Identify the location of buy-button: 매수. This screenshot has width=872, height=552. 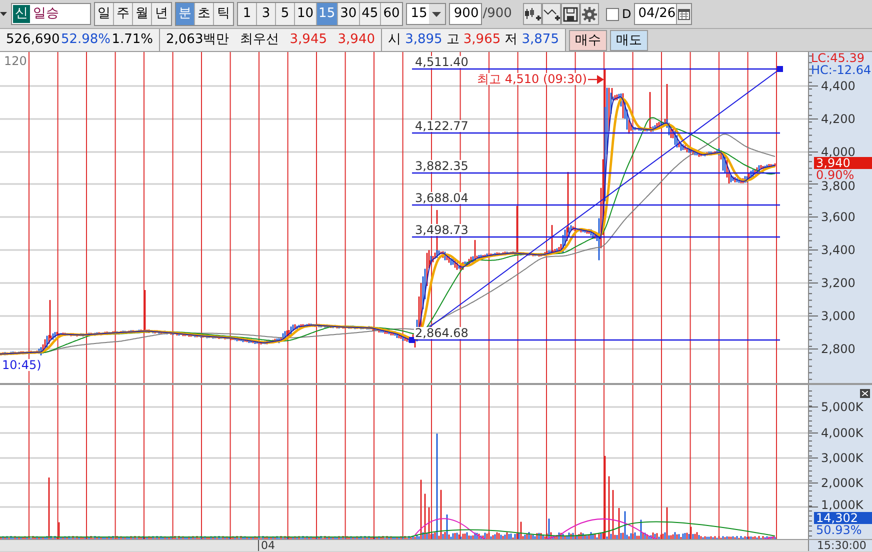
(588, 40).